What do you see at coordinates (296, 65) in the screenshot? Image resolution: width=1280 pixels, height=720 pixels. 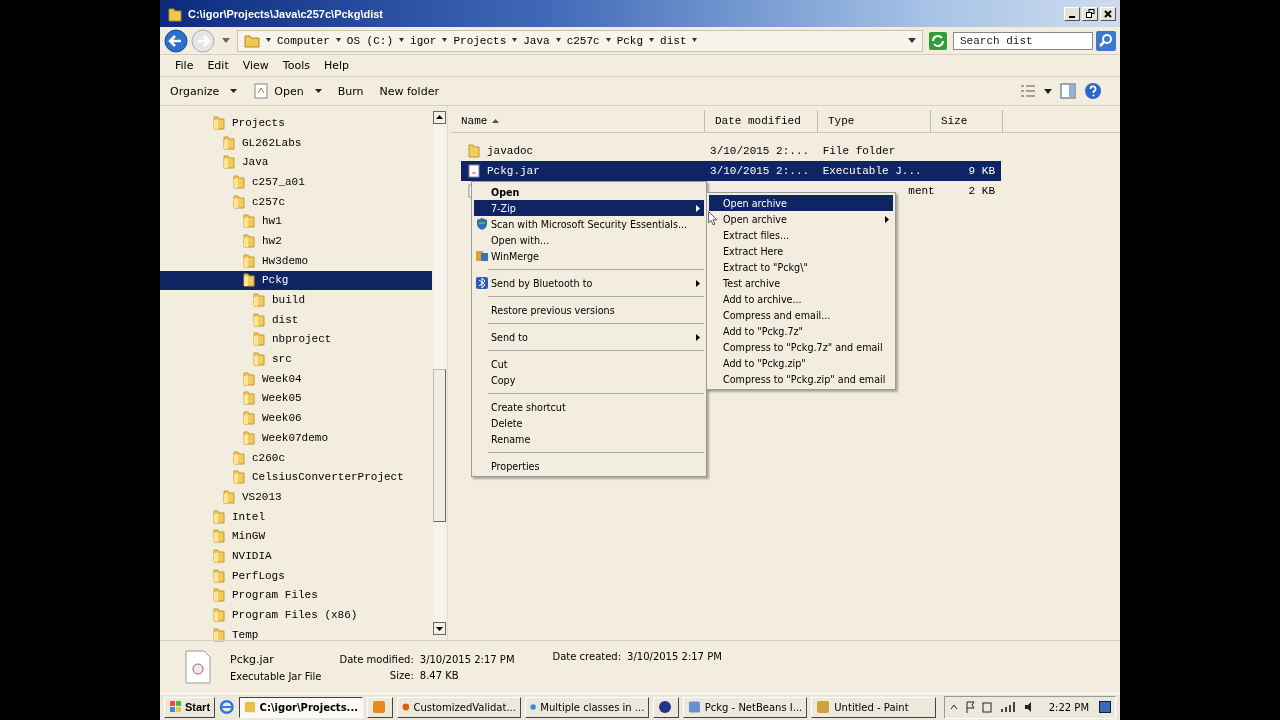 I see `menu-item: Tools` at bounding box center [296, 65].